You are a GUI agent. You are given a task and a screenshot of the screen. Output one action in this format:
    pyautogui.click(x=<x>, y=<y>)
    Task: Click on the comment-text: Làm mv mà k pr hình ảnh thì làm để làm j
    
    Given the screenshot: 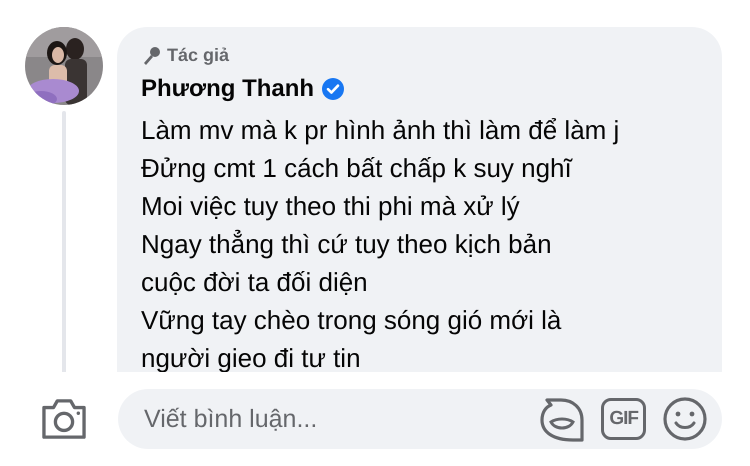 What is the action you would take?
    pyautogui.click(x=380, y=130)
    